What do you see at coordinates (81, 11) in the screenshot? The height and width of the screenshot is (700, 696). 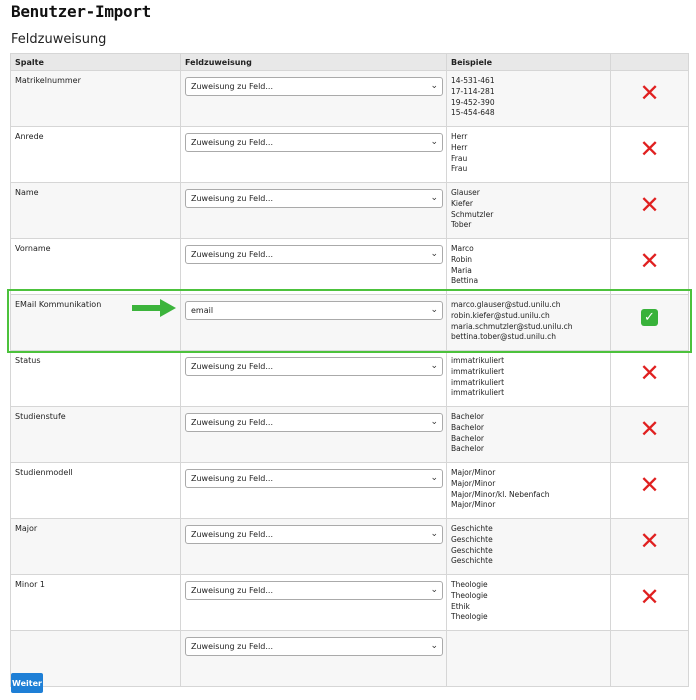 I see `page-title: Benutzer-Import` at bounding box center [81, 11].